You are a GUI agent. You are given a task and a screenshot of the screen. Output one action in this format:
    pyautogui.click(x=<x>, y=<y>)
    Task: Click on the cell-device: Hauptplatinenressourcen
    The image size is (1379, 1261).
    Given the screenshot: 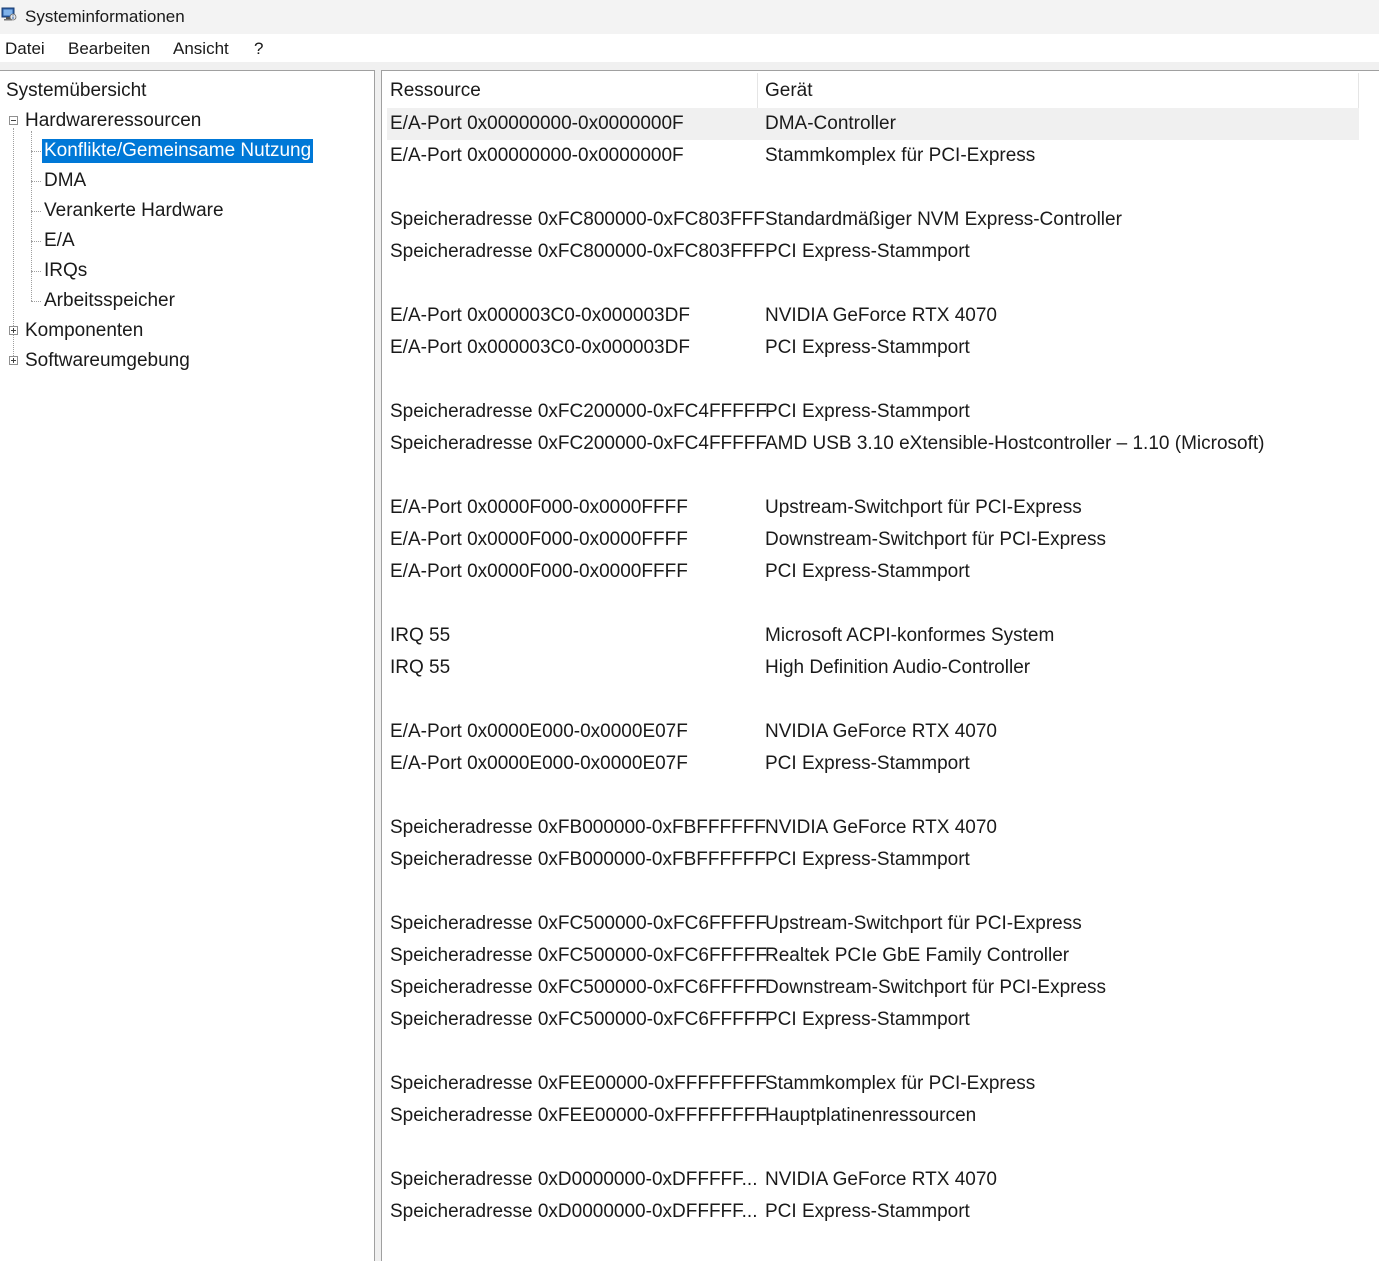 What is the action you would take?
    pyautogui.click(x=870, y=1116)
    